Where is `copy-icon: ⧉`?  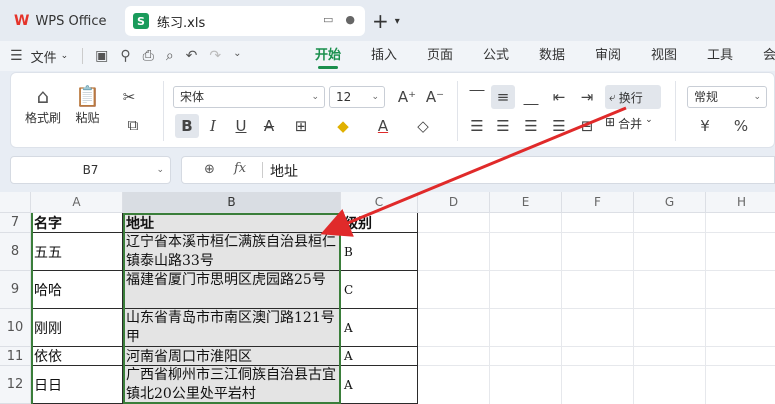 copy-icon: ⧉ is located at coordinates (133, 125).